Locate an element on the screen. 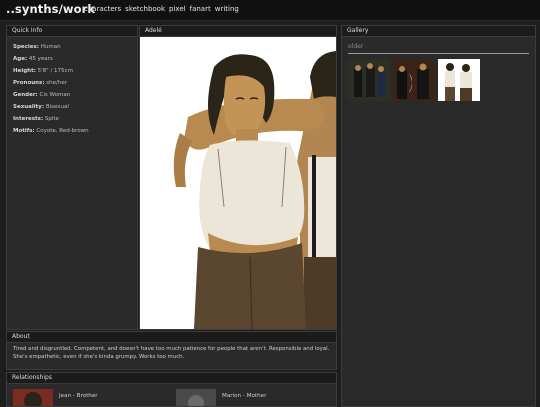  relationship-item: Jean - Brother is located at coordinates (55, 397).